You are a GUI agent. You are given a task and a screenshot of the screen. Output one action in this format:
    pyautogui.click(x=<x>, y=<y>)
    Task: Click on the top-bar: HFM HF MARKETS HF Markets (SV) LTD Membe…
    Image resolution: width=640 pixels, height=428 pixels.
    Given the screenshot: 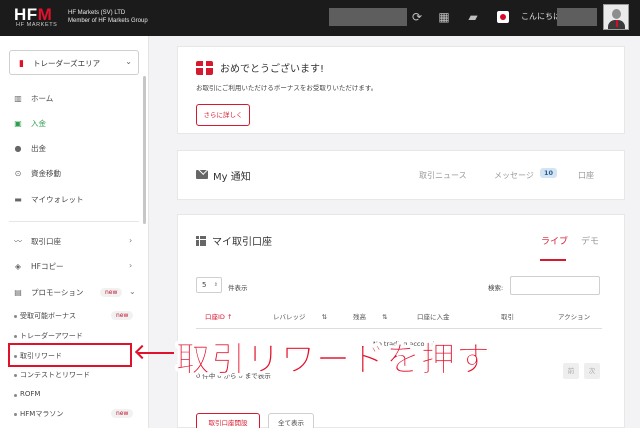 What is the action you would take?
    pyautogui.click(x=320, y=18)
    